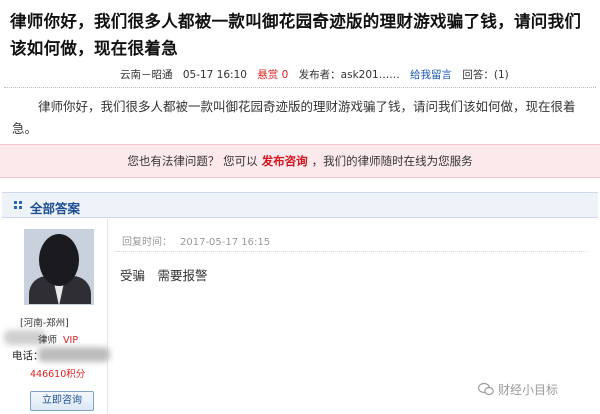  Describe the element at coordinates (48, 340) in the screenshot. I see `lawyer-role-label: 律师` at that location.